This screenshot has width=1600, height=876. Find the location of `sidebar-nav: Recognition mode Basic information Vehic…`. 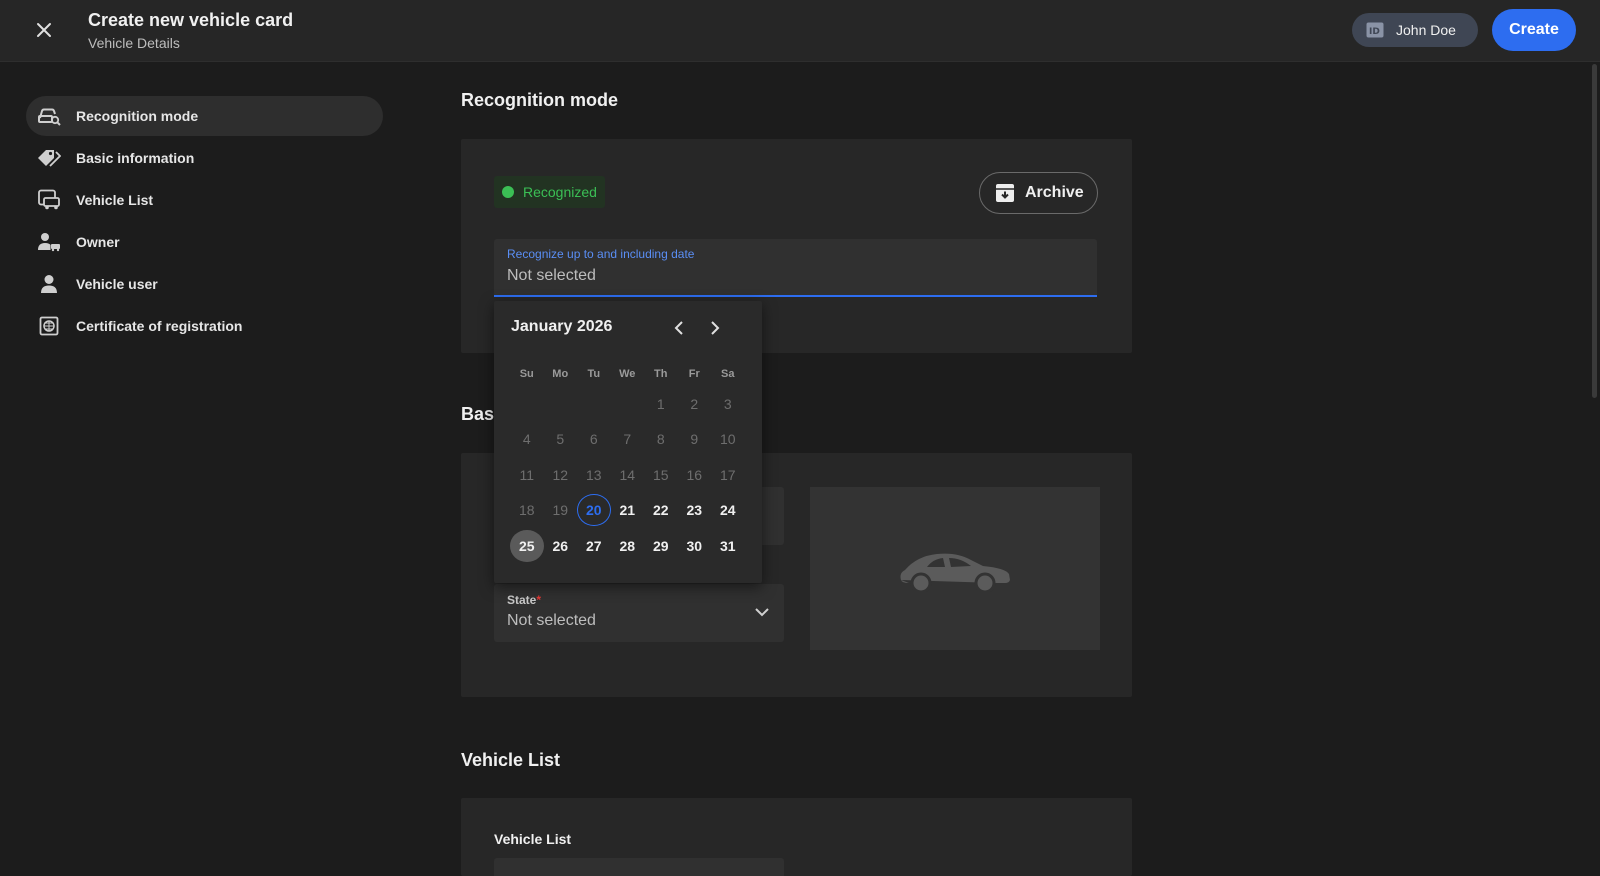

sidebar-nav: Recognition mode Basic information Vehic… is located at coordinates (204, 222).